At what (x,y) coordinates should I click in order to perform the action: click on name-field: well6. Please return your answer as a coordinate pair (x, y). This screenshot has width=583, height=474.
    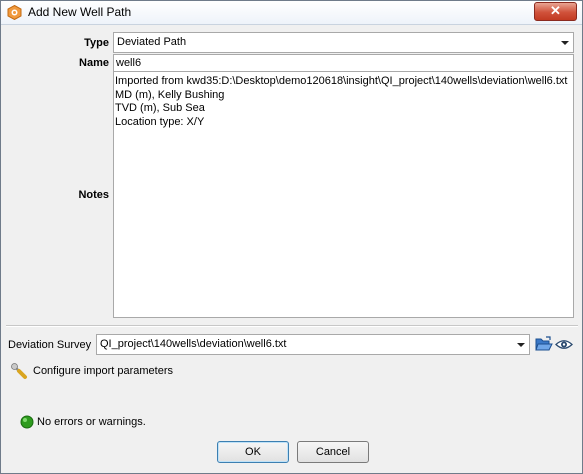
    Looking at the image, I should click on (343, 63).